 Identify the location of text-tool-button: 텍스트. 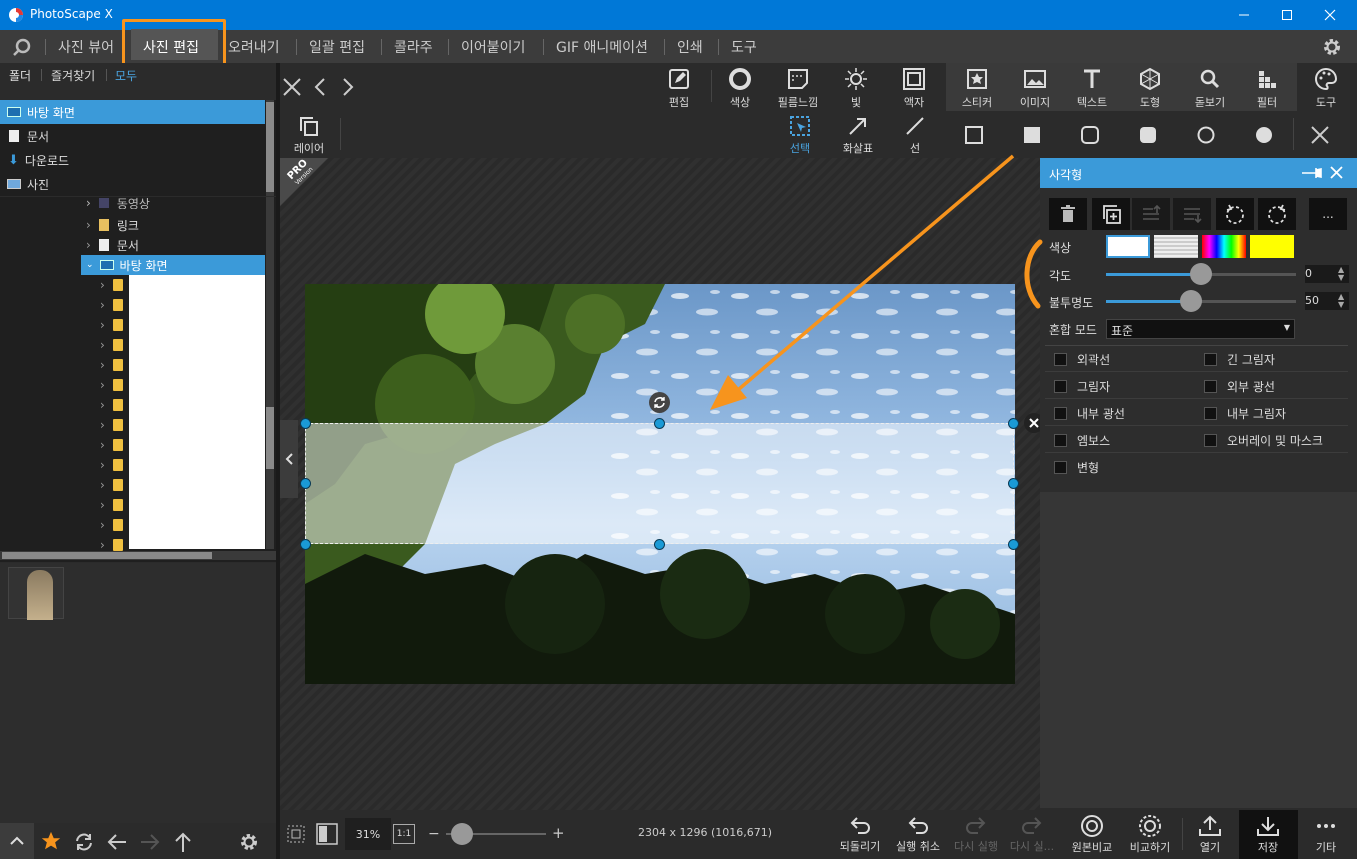
(1092, 88).